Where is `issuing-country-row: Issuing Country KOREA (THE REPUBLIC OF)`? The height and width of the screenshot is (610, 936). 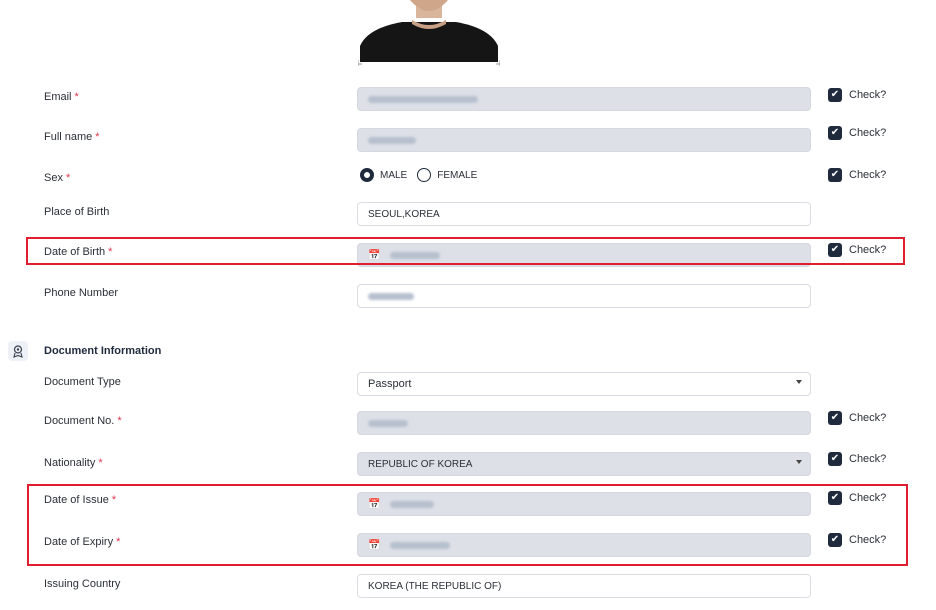 issuing-country-row: Issuing Country KOREA (THE REPUBLIC OF) is located at coordinates (468, 590).